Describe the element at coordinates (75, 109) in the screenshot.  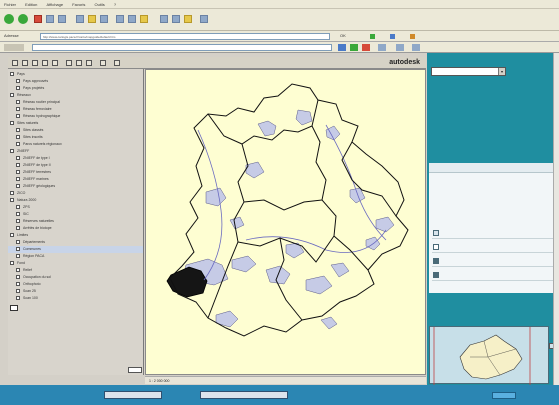
I see `layer-row: Réseau ferroviaire` at that location.